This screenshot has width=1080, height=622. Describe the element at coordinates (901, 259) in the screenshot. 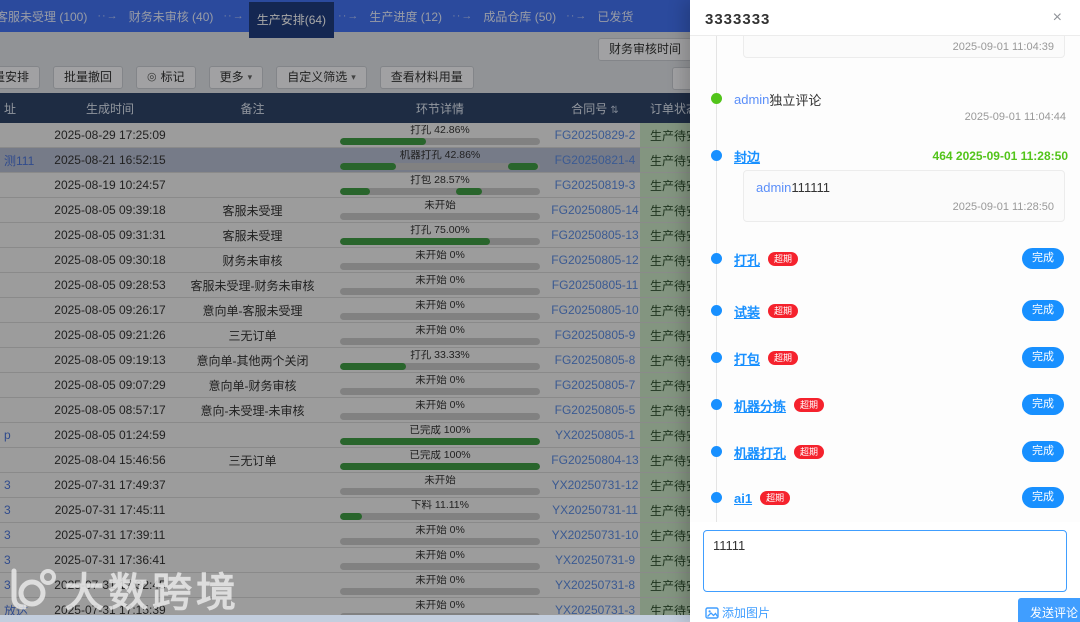

I see `step-row: 打孔 超期` at that location.